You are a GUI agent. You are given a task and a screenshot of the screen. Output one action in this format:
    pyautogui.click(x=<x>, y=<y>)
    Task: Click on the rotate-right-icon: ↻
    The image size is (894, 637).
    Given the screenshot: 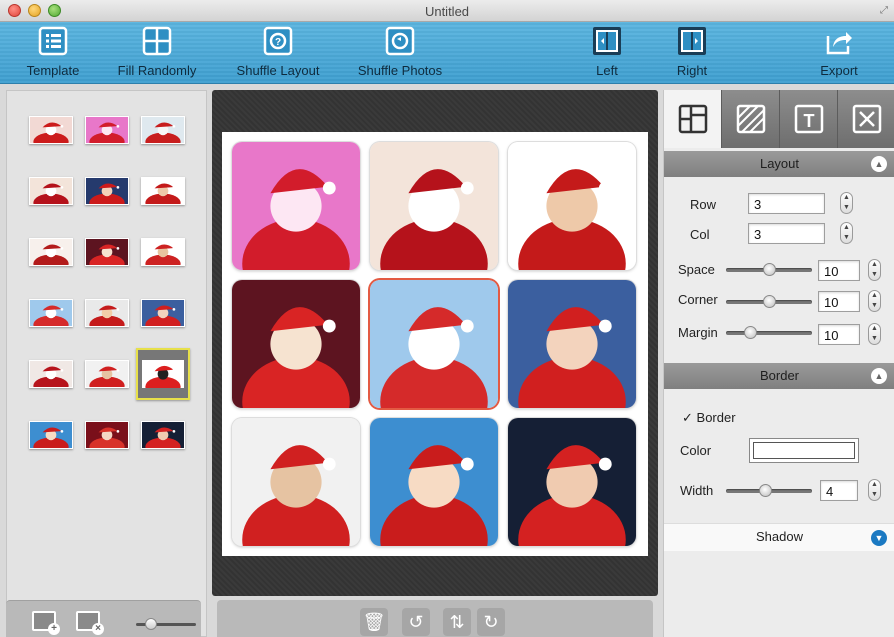 What is the action you would take?
    pyautogui.click(x=491, y=622)
    